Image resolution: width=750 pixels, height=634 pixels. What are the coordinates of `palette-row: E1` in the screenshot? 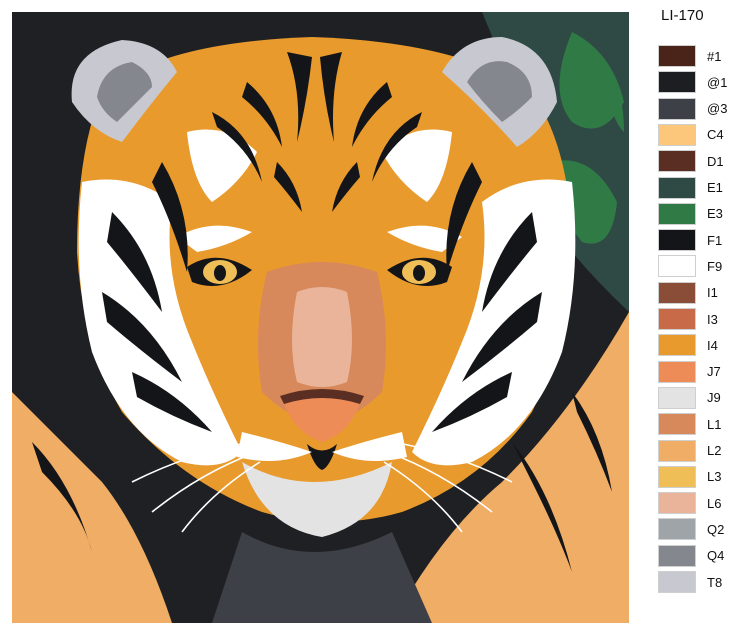 It's located at (690, 188).